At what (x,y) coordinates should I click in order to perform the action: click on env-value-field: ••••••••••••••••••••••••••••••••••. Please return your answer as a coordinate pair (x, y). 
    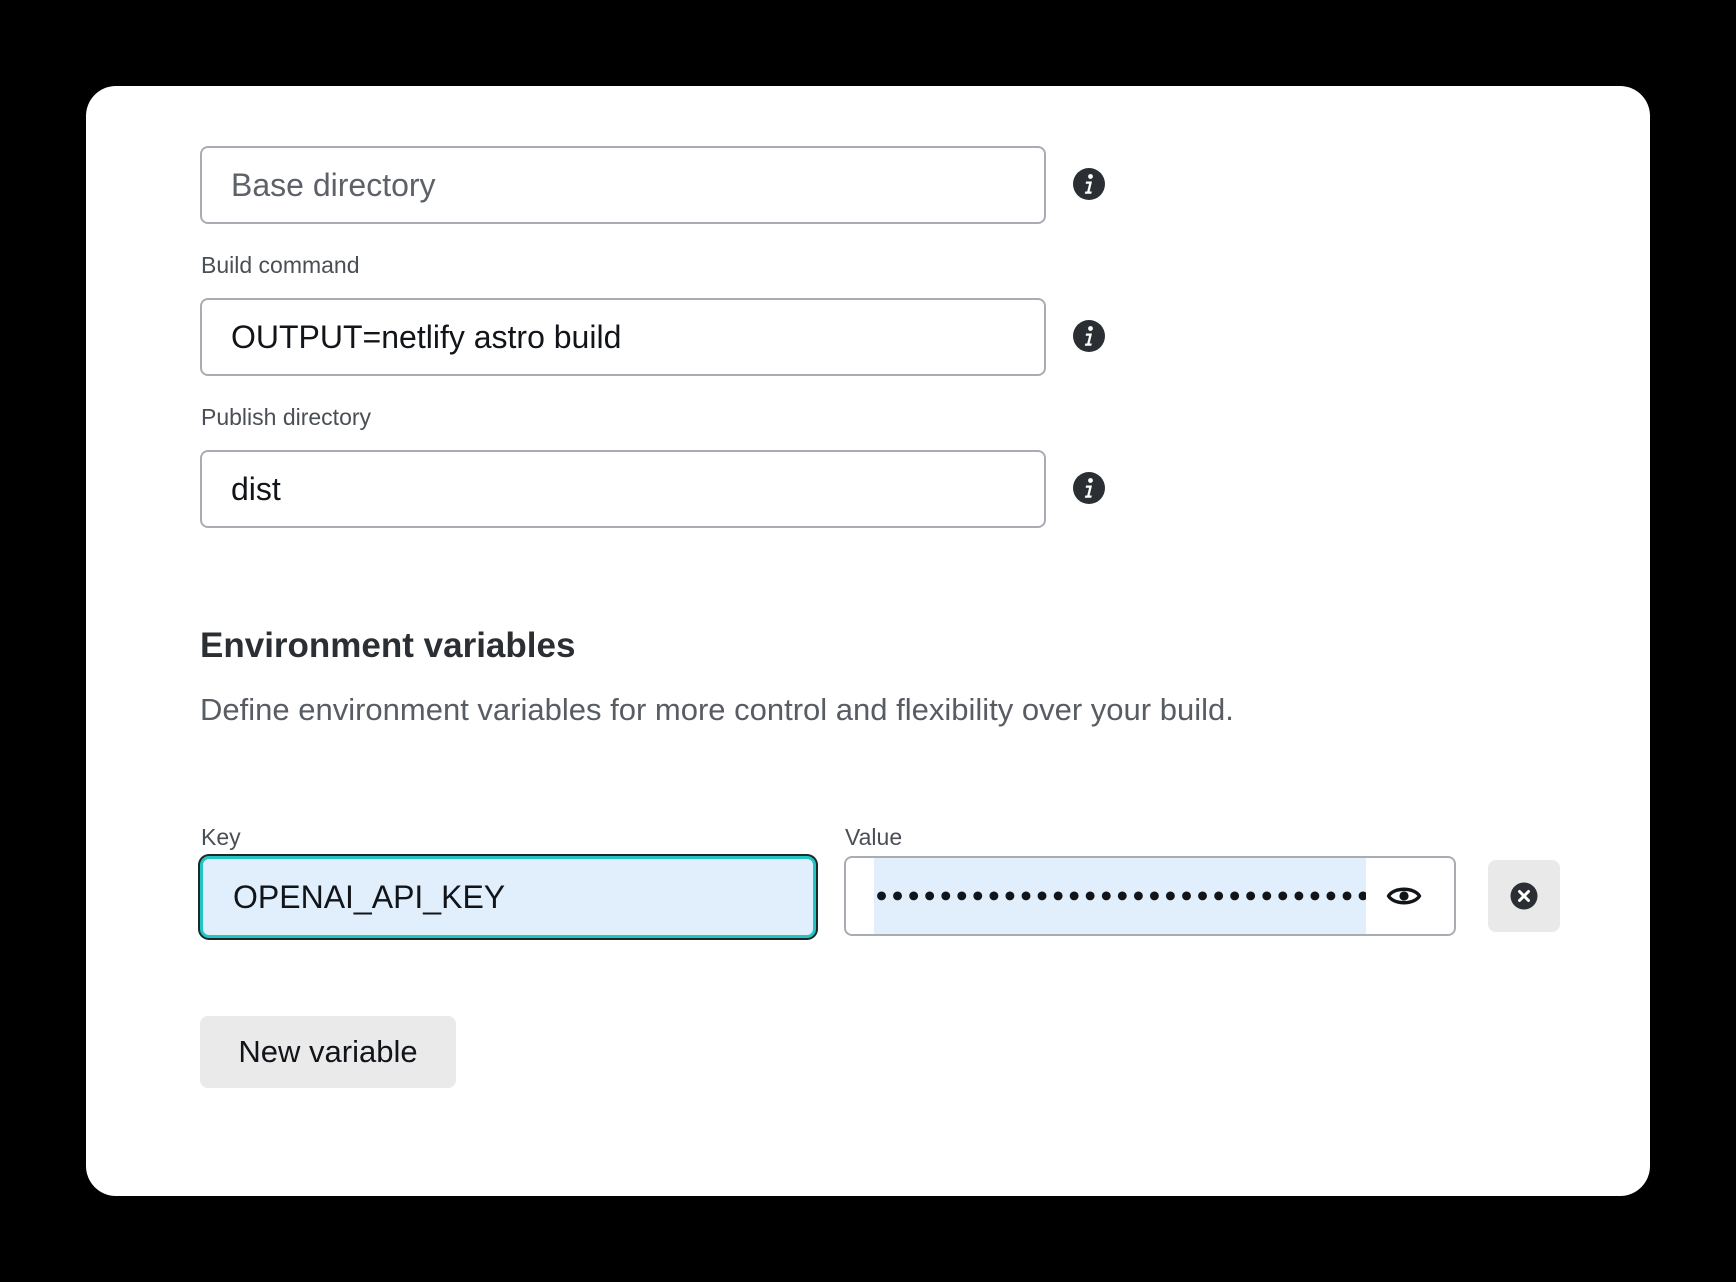
    Looking at the image, I should click on (1150, 896).